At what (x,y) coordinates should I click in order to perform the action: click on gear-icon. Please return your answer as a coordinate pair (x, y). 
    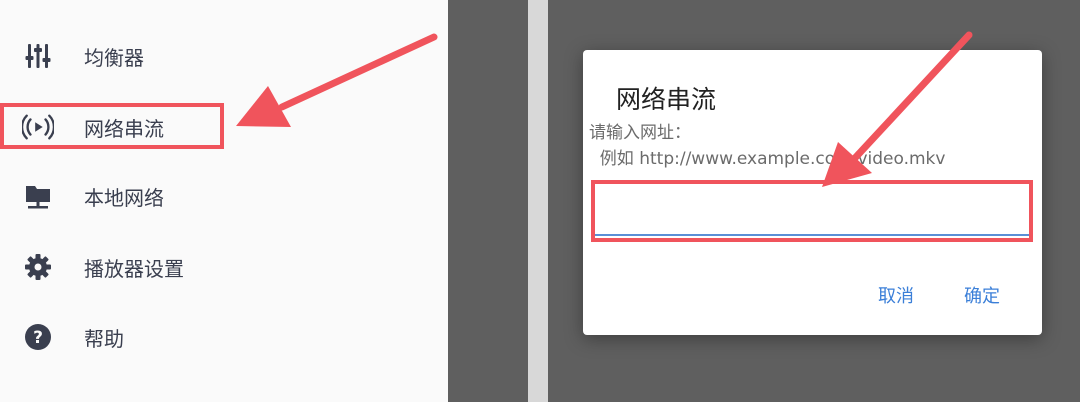
    Looking at the image, I should click on (38, 267).